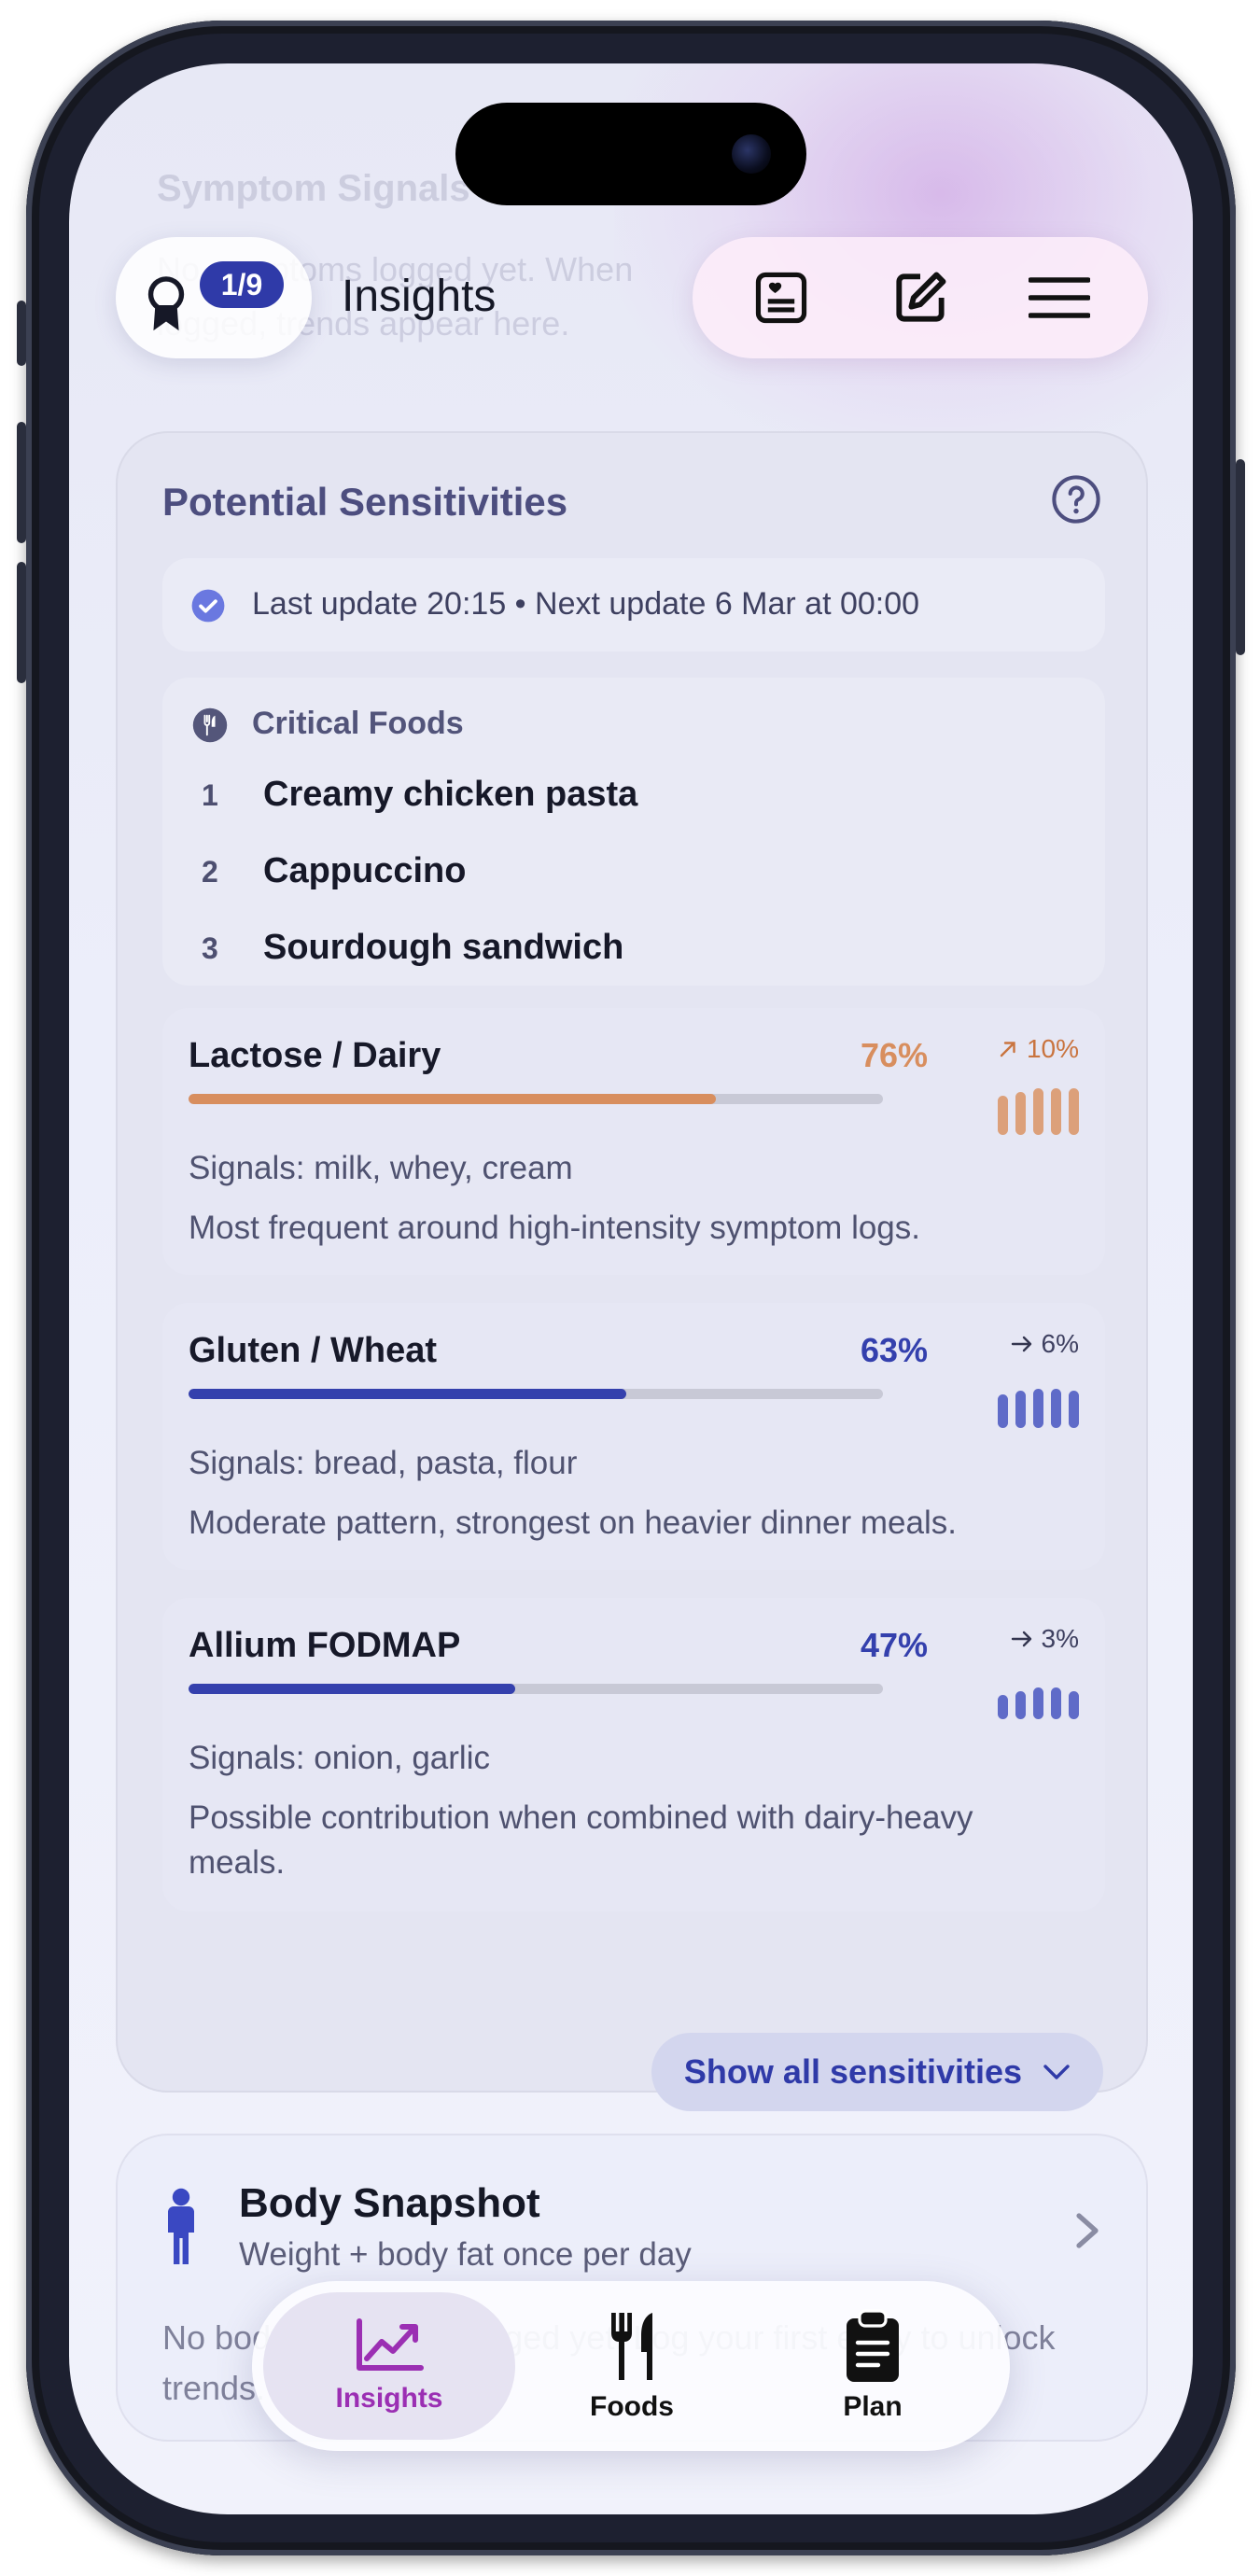 This screenshot has width=1260, height=2576. I want to click on action-button, so click(21, 333).